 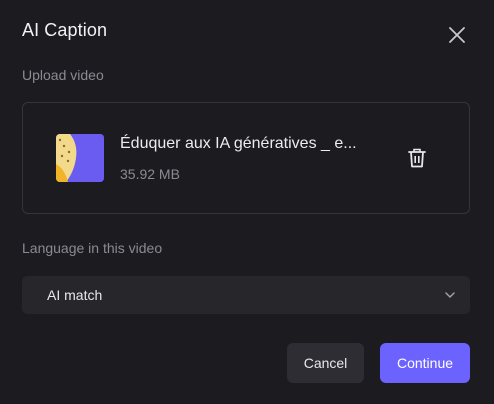 I want to click on language-select-value: AI match, so click(x=75, y=295).